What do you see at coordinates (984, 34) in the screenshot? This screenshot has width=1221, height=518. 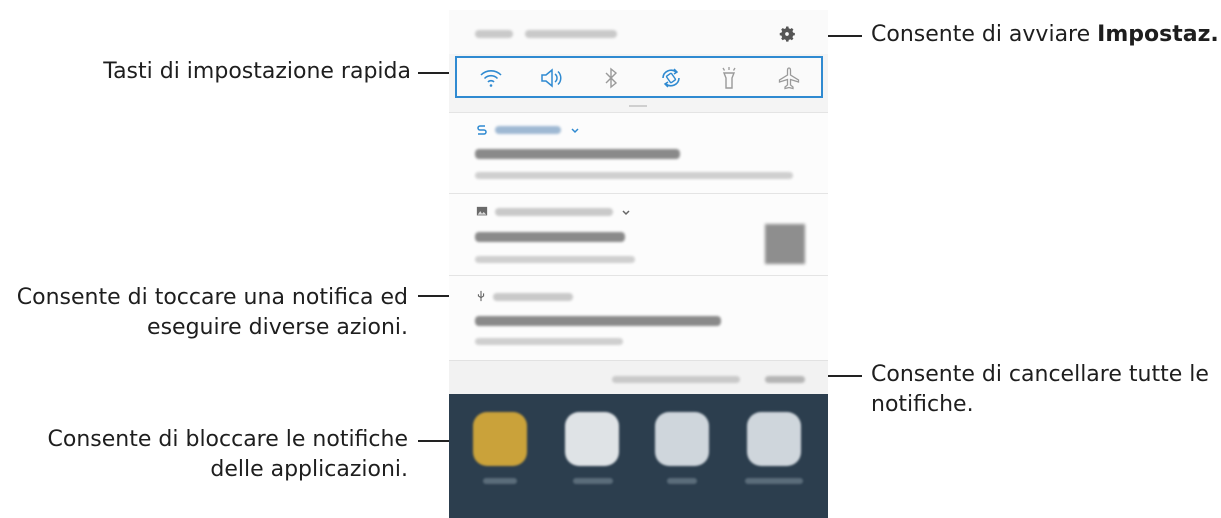 I see `settings-annotation-text: Consente di avviare` at bounding box center [984, 34].